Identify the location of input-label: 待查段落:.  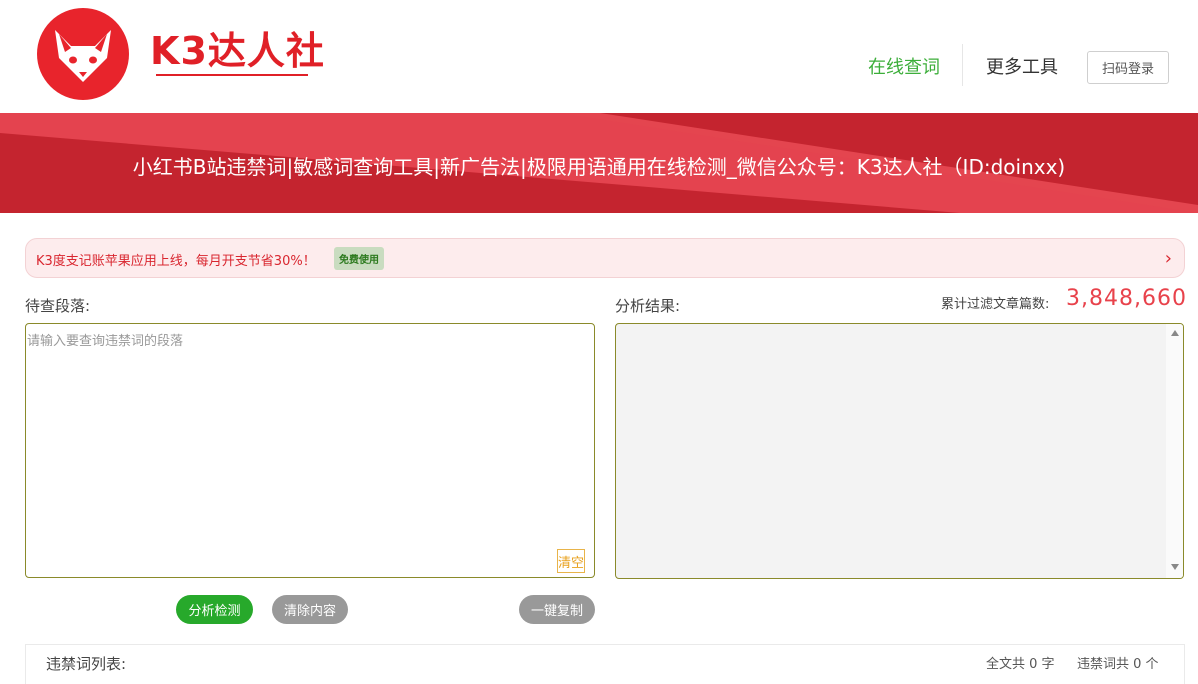
(58, 306).